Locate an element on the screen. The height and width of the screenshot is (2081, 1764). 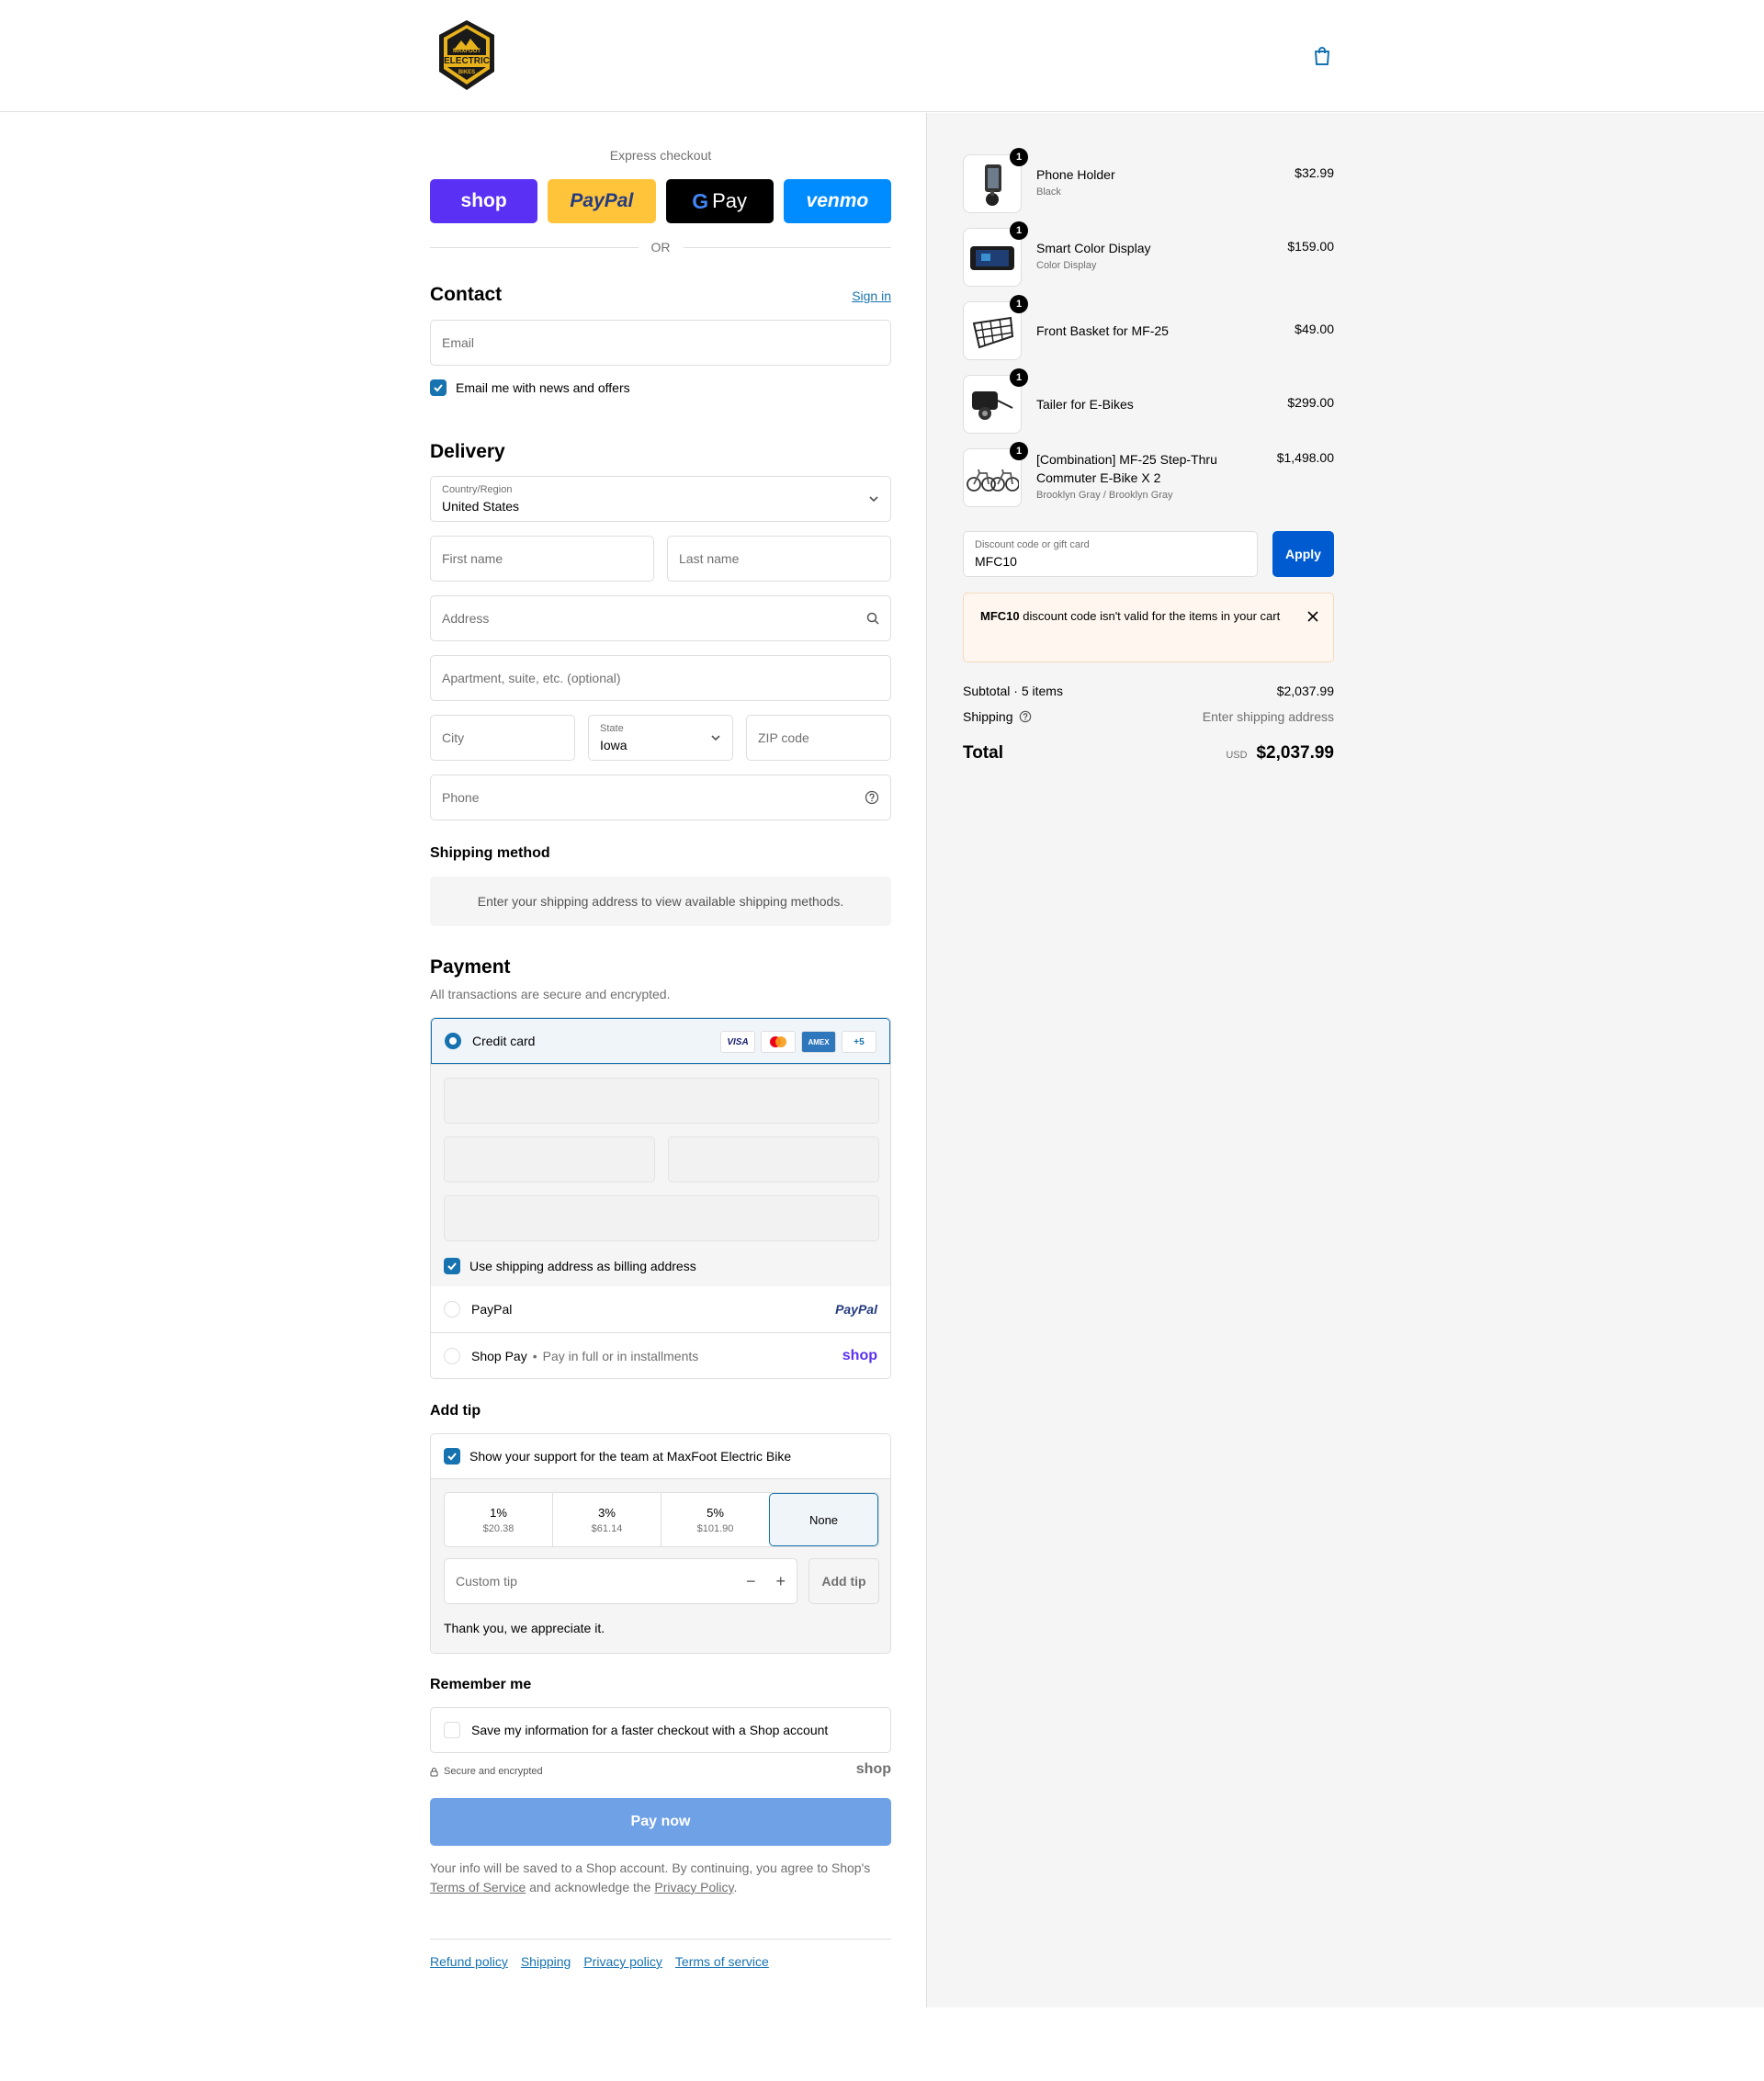
discount-code-field: Discount code or gift card MFC10 is located at coordinates (1110, 554).